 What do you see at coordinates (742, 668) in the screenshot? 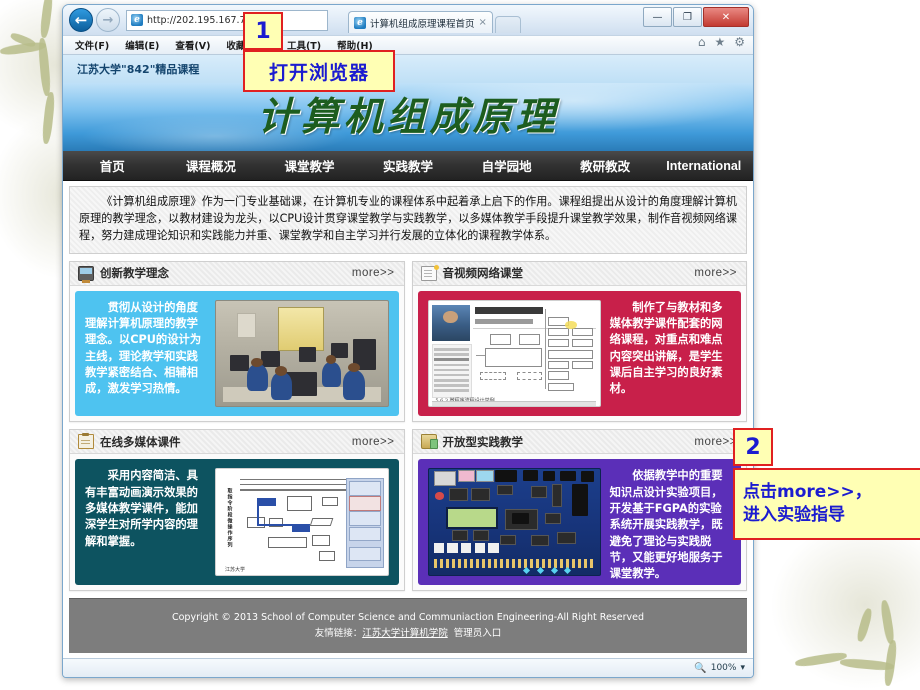
I see `zoom-dropdown-icon: ▾` at bounding box center [742, 668].